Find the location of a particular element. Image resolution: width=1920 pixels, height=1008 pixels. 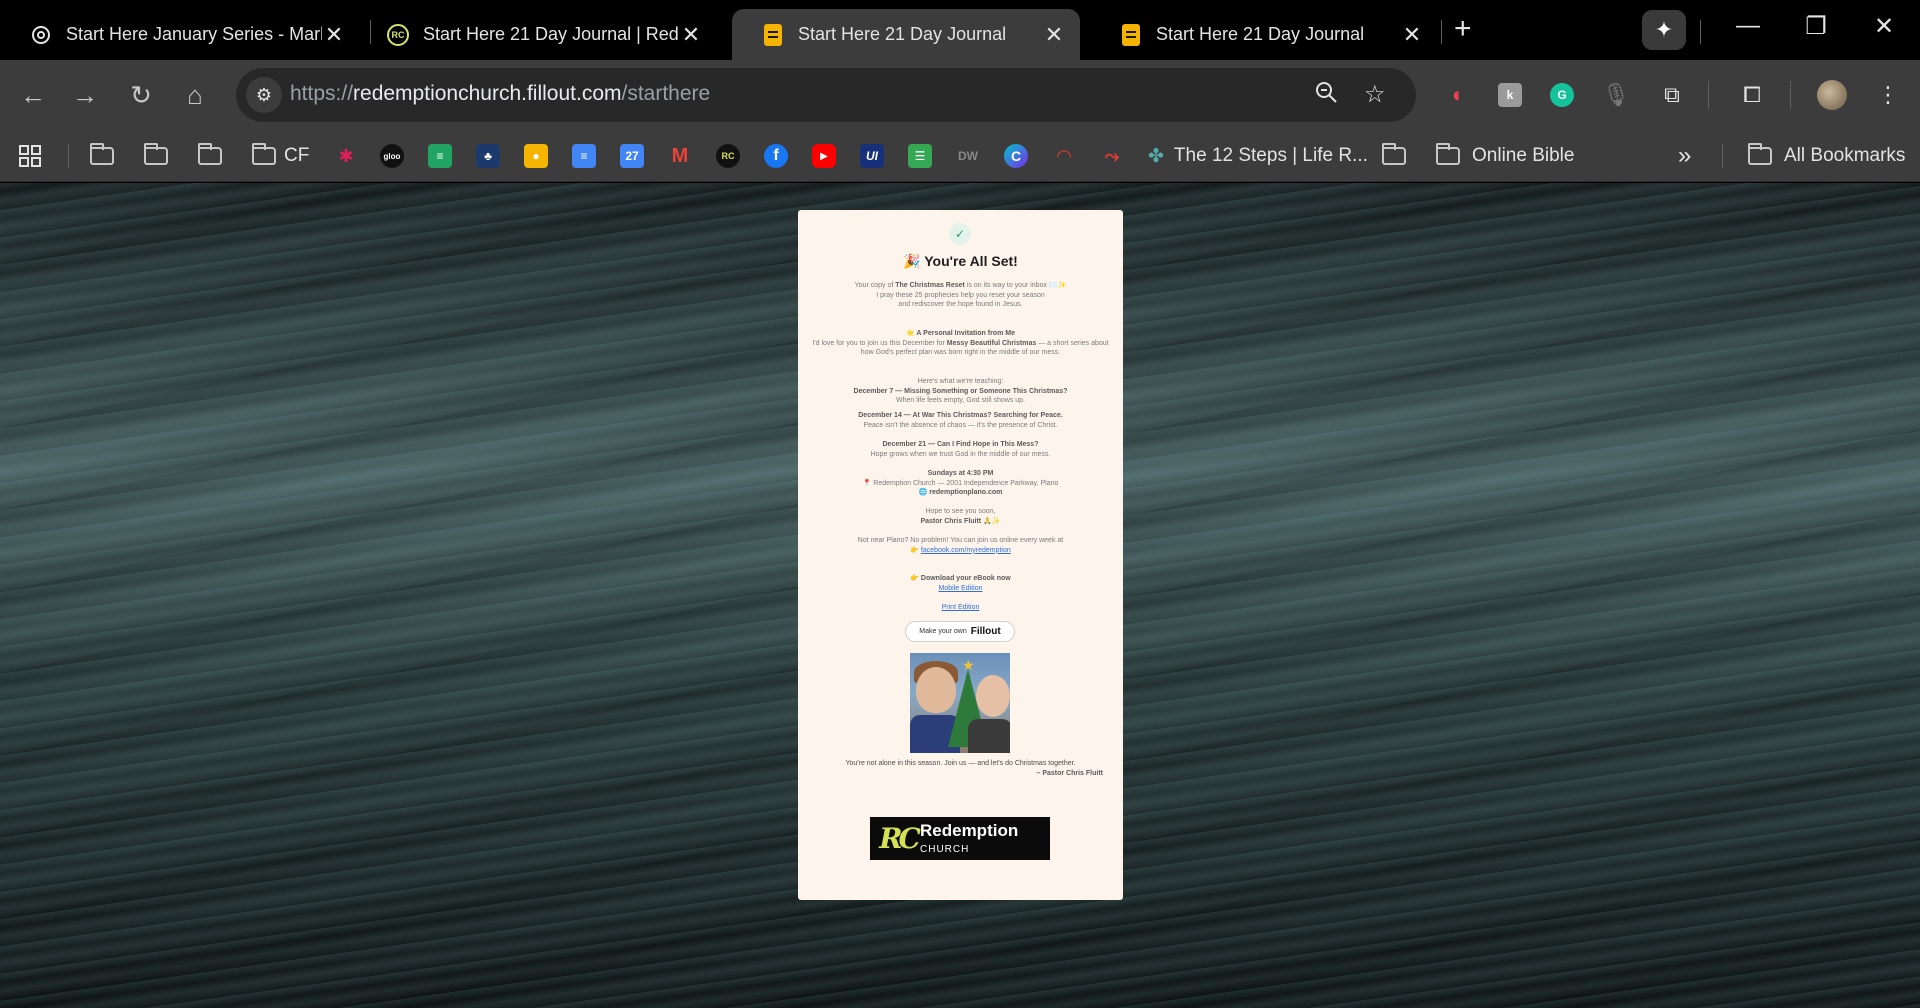

minimize-icon: — is located at coordinates (1748, 26).